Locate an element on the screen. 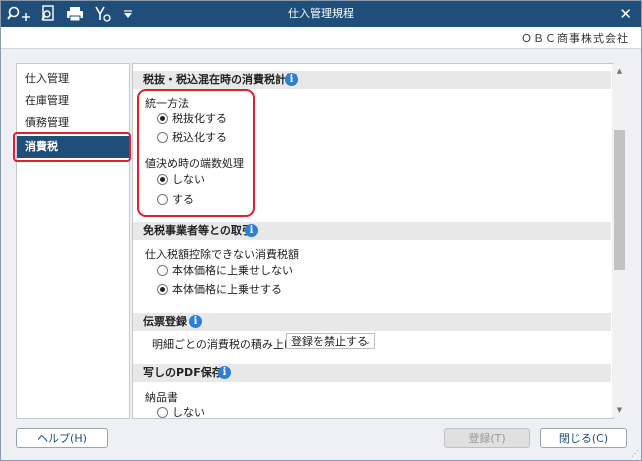 The image size is (642, 461). section-header-pdf: 写しのPDF保存 i is located at coordinates (372, 373).